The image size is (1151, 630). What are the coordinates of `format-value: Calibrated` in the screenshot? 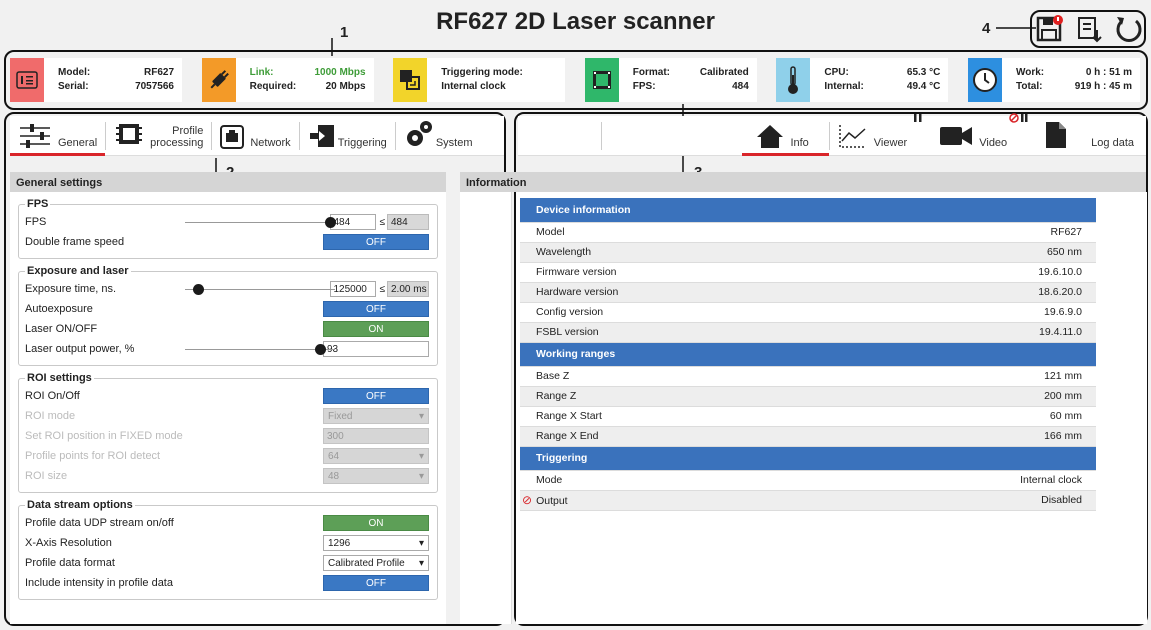 It's located at (724, 72).